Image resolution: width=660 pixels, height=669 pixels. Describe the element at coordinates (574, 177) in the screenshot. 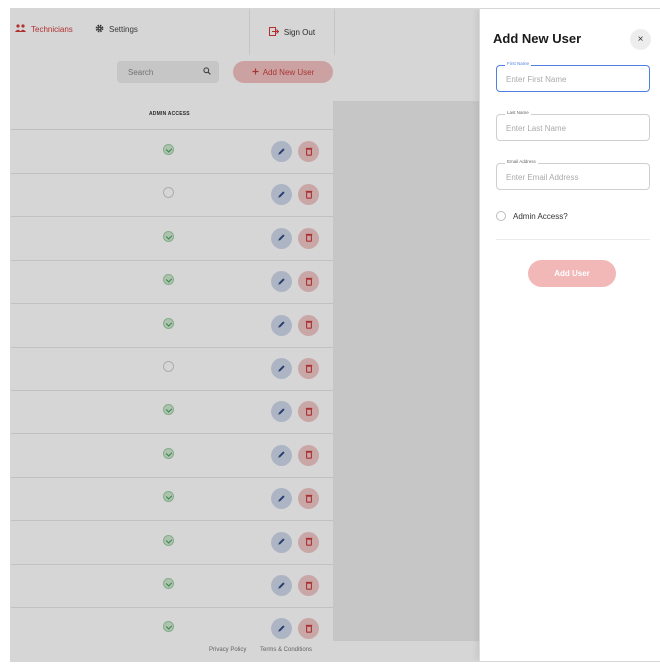

I see `email-input` at that location.